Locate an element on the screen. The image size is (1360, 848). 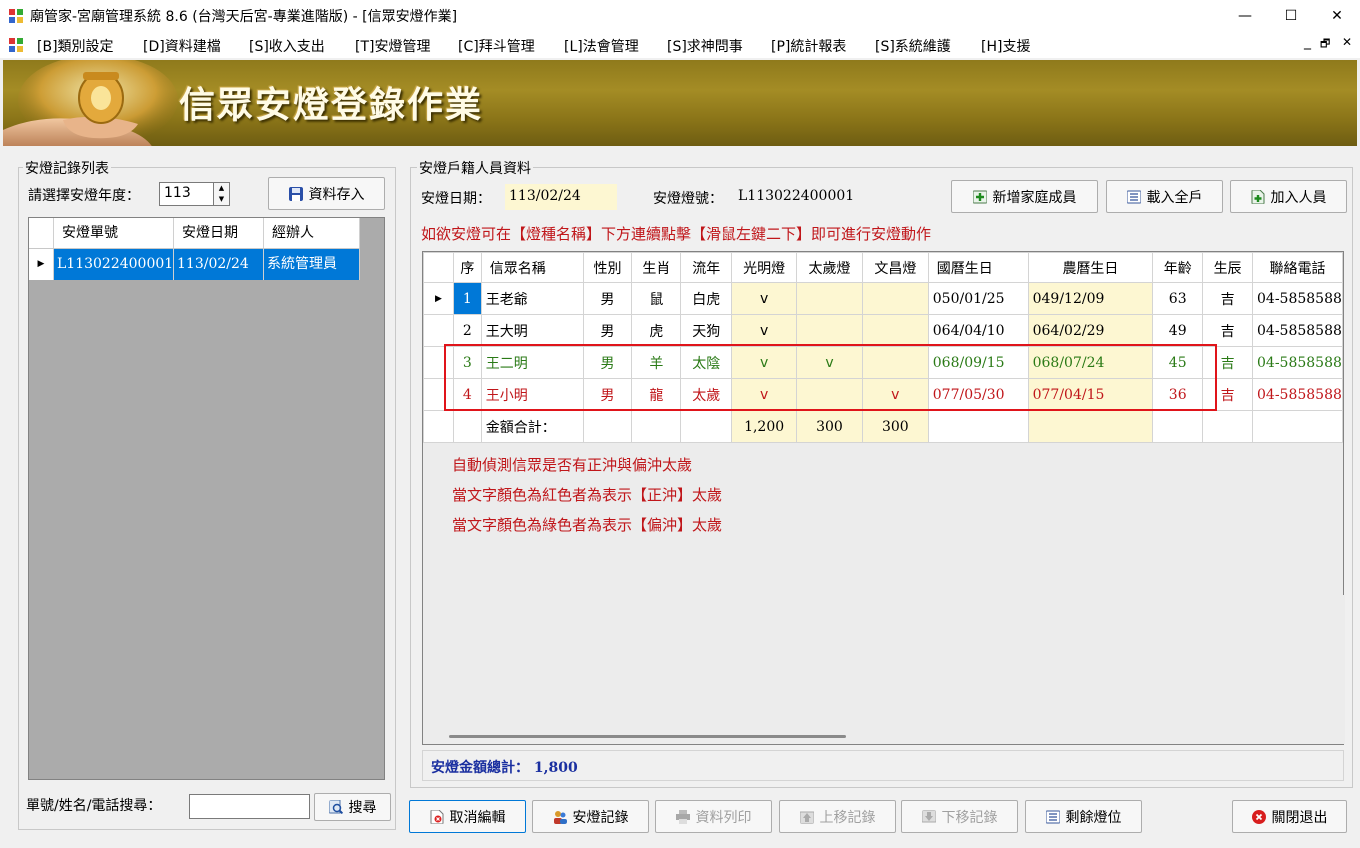
lamp-record-button: 安燈記錄 is located at coordinates (590, 816).